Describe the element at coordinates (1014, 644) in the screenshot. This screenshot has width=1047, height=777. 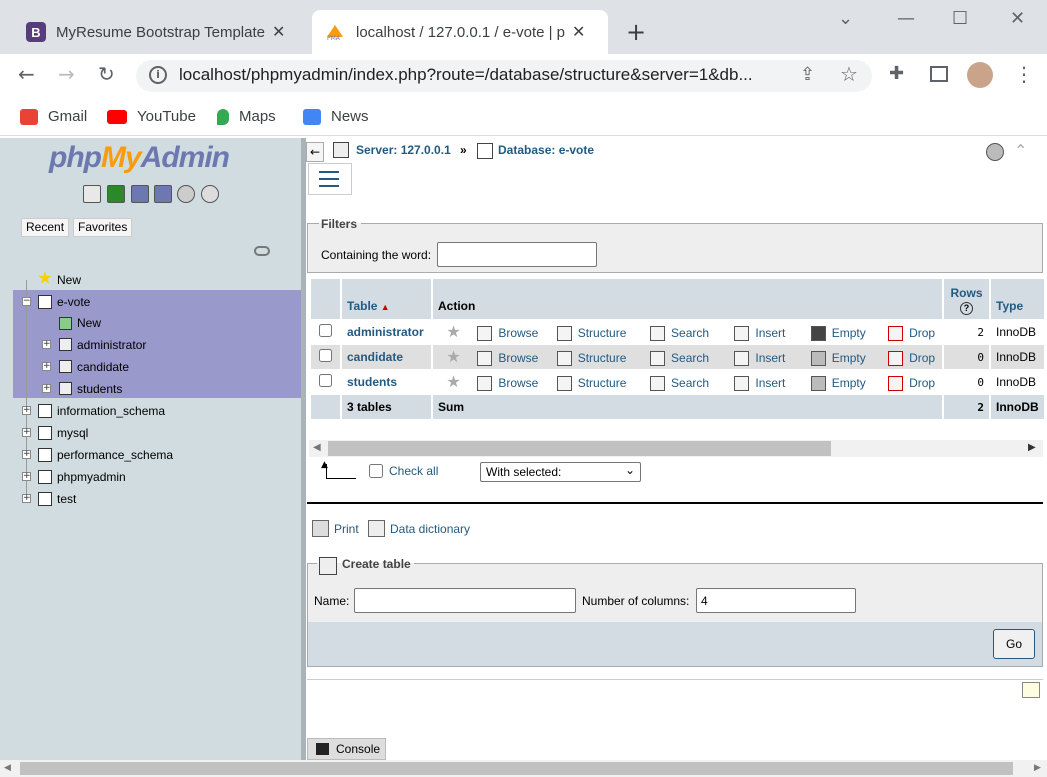
I see `go-button: Go` at that location.